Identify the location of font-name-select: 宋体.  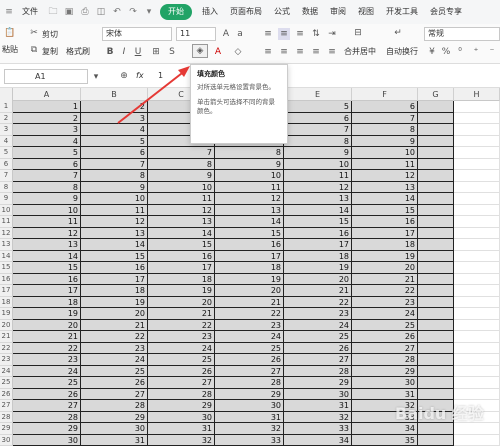
(137, 34).